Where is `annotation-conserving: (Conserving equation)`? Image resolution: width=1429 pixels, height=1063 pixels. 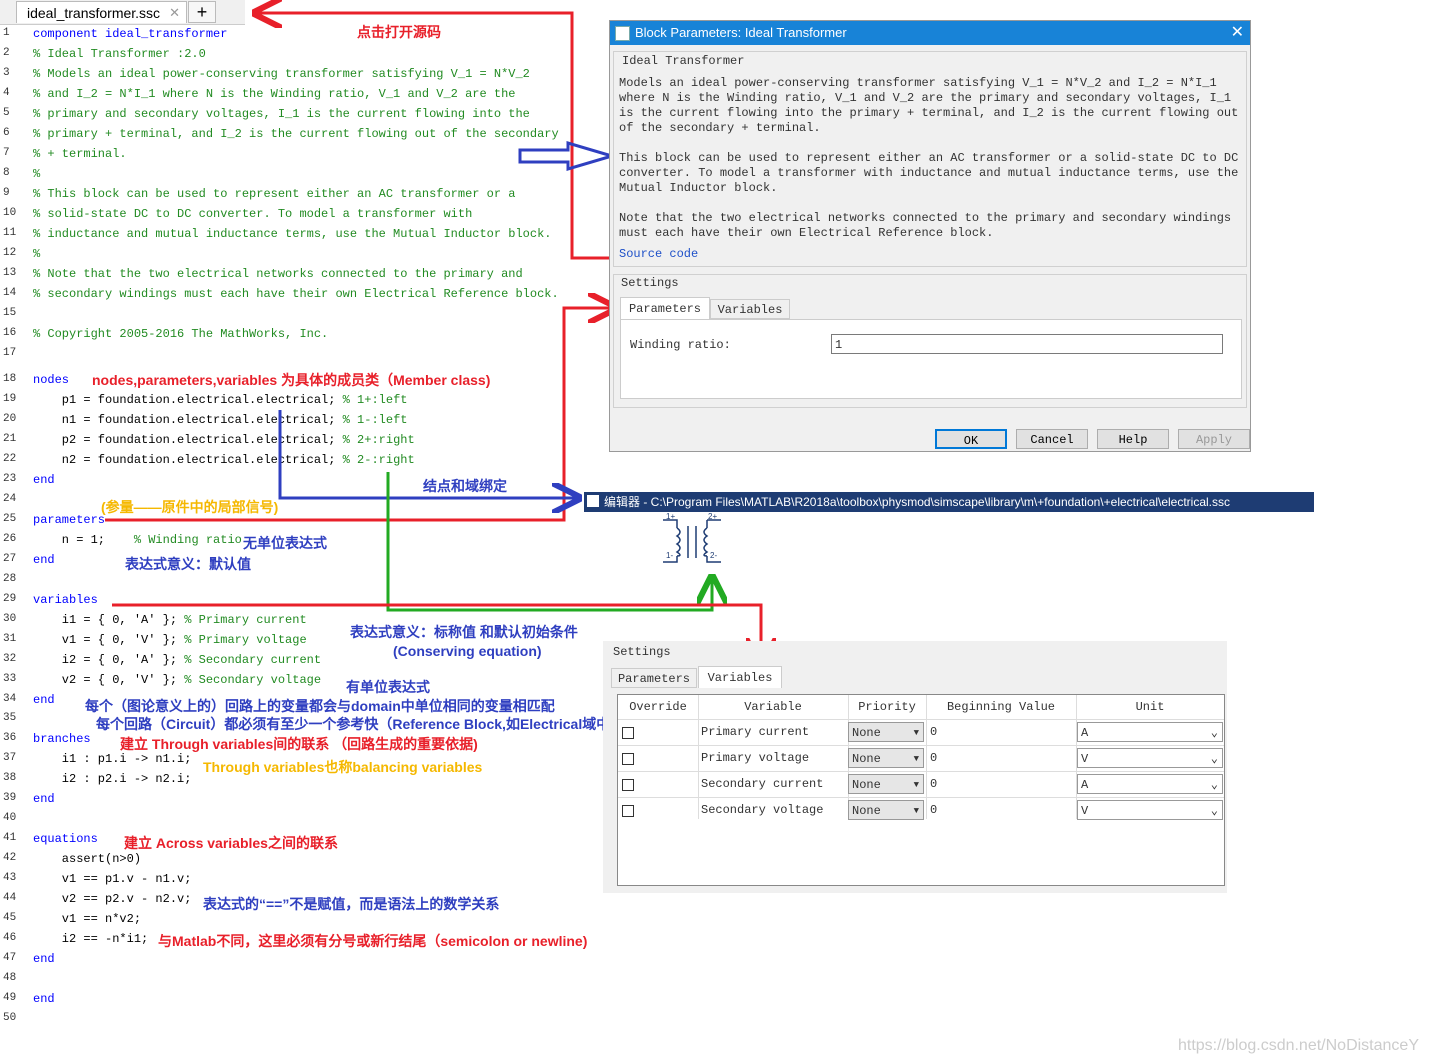 annotation-conserving: (Conserving equation) is located at coordinates (467, 651).